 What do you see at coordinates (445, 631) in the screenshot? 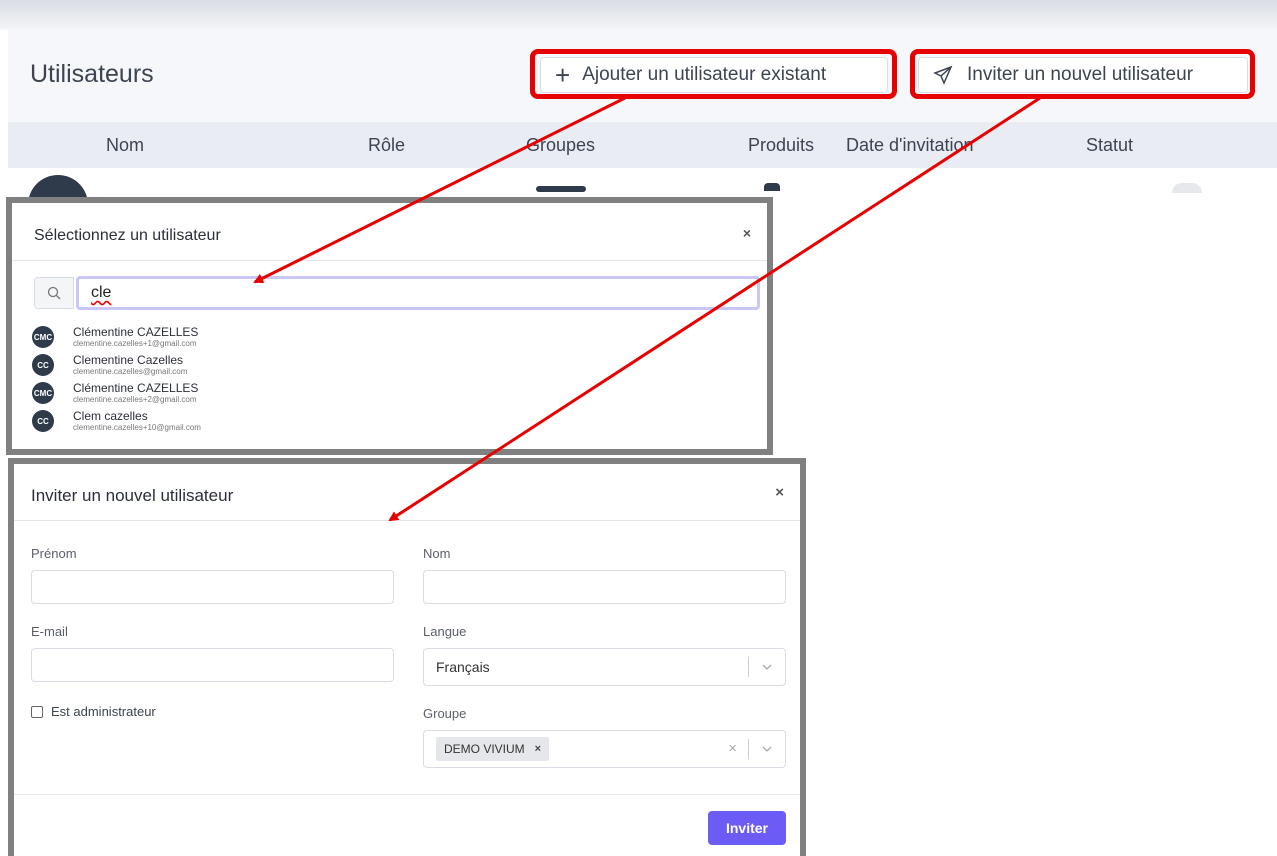
I see `language-label: Langue` at bounding box center [445, 631].